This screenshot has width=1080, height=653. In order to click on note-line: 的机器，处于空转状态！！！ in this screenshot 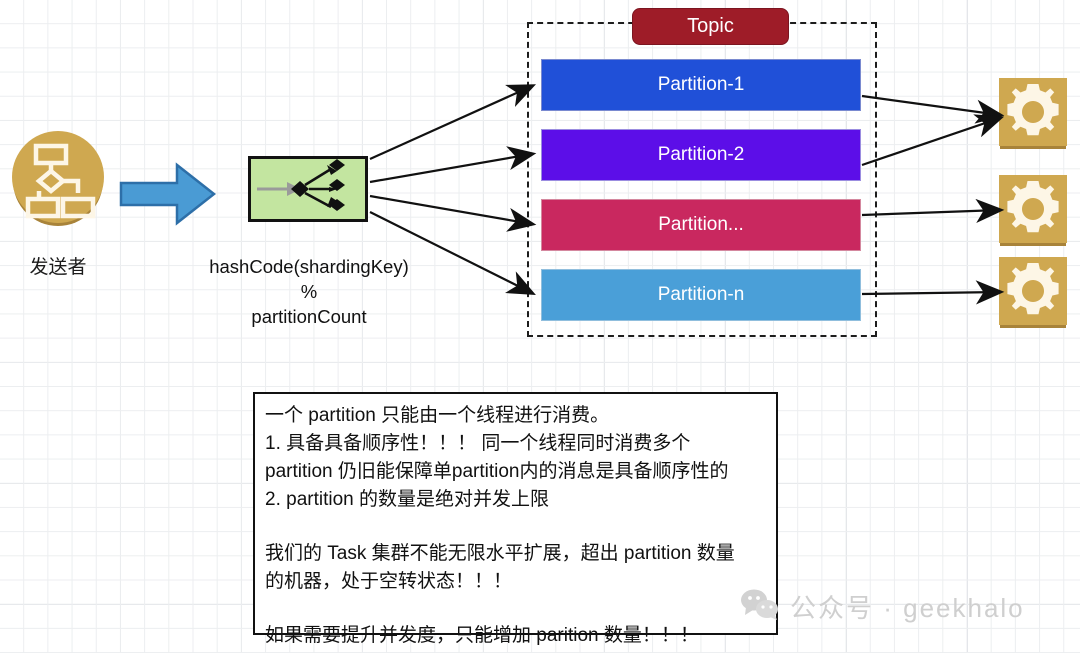, I will do `click(389, 581)`.